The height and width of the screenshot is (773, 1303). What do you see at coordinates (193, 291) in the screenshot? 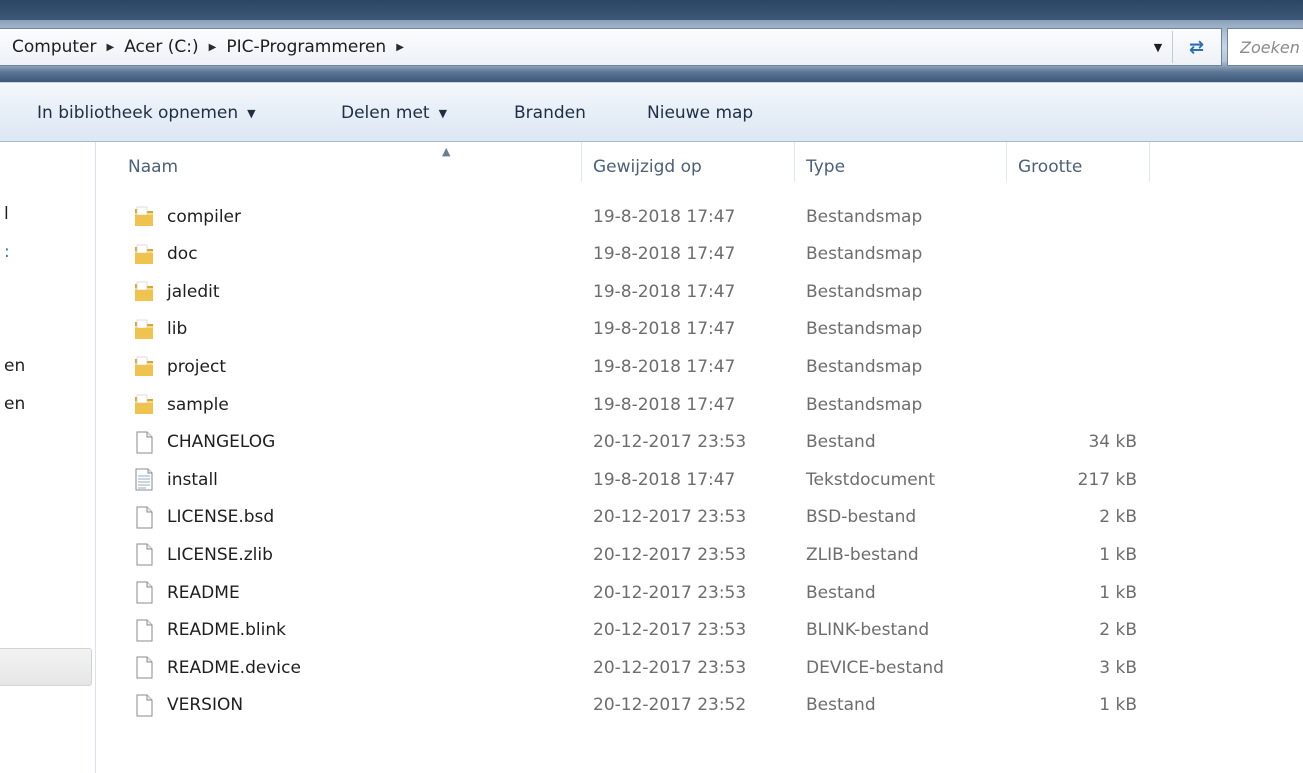
I see `file-name: jaledit` at bounding box center [193, 291].